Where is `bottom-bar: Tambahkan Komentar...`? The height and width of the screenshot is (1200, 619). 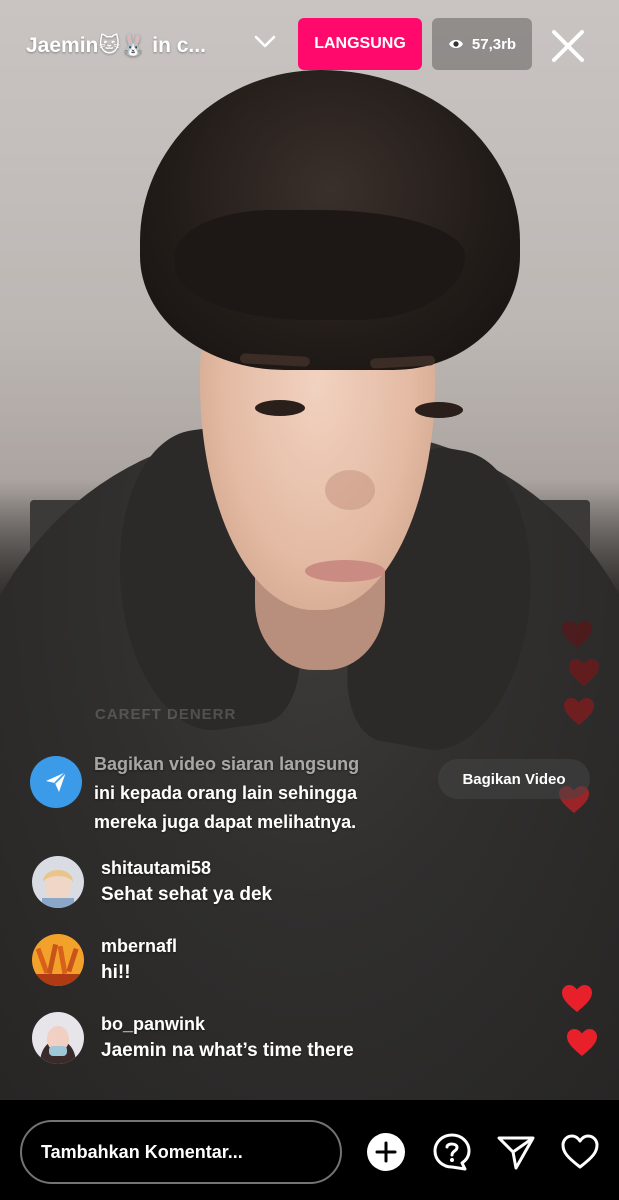 bottom-bar: Tambahkan Komentar... is located at coordinates (309, 1150).